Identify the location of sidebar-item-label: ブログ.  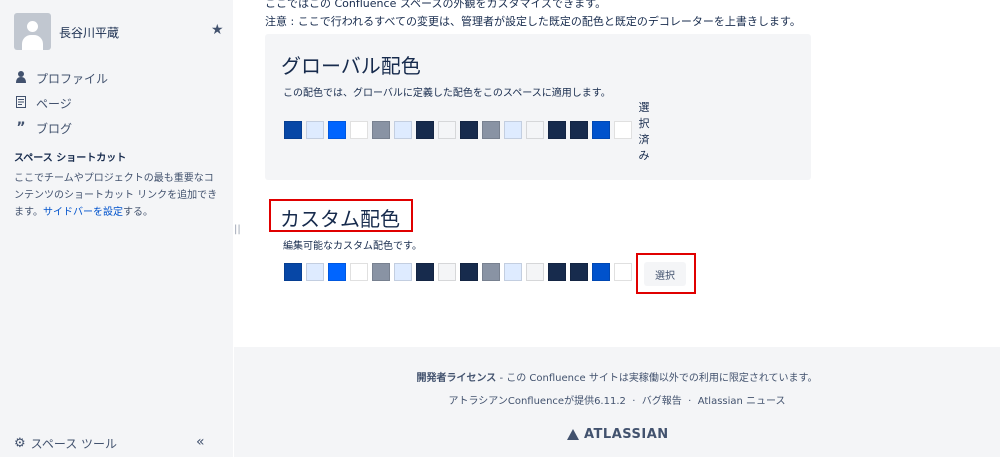
(54, 128).